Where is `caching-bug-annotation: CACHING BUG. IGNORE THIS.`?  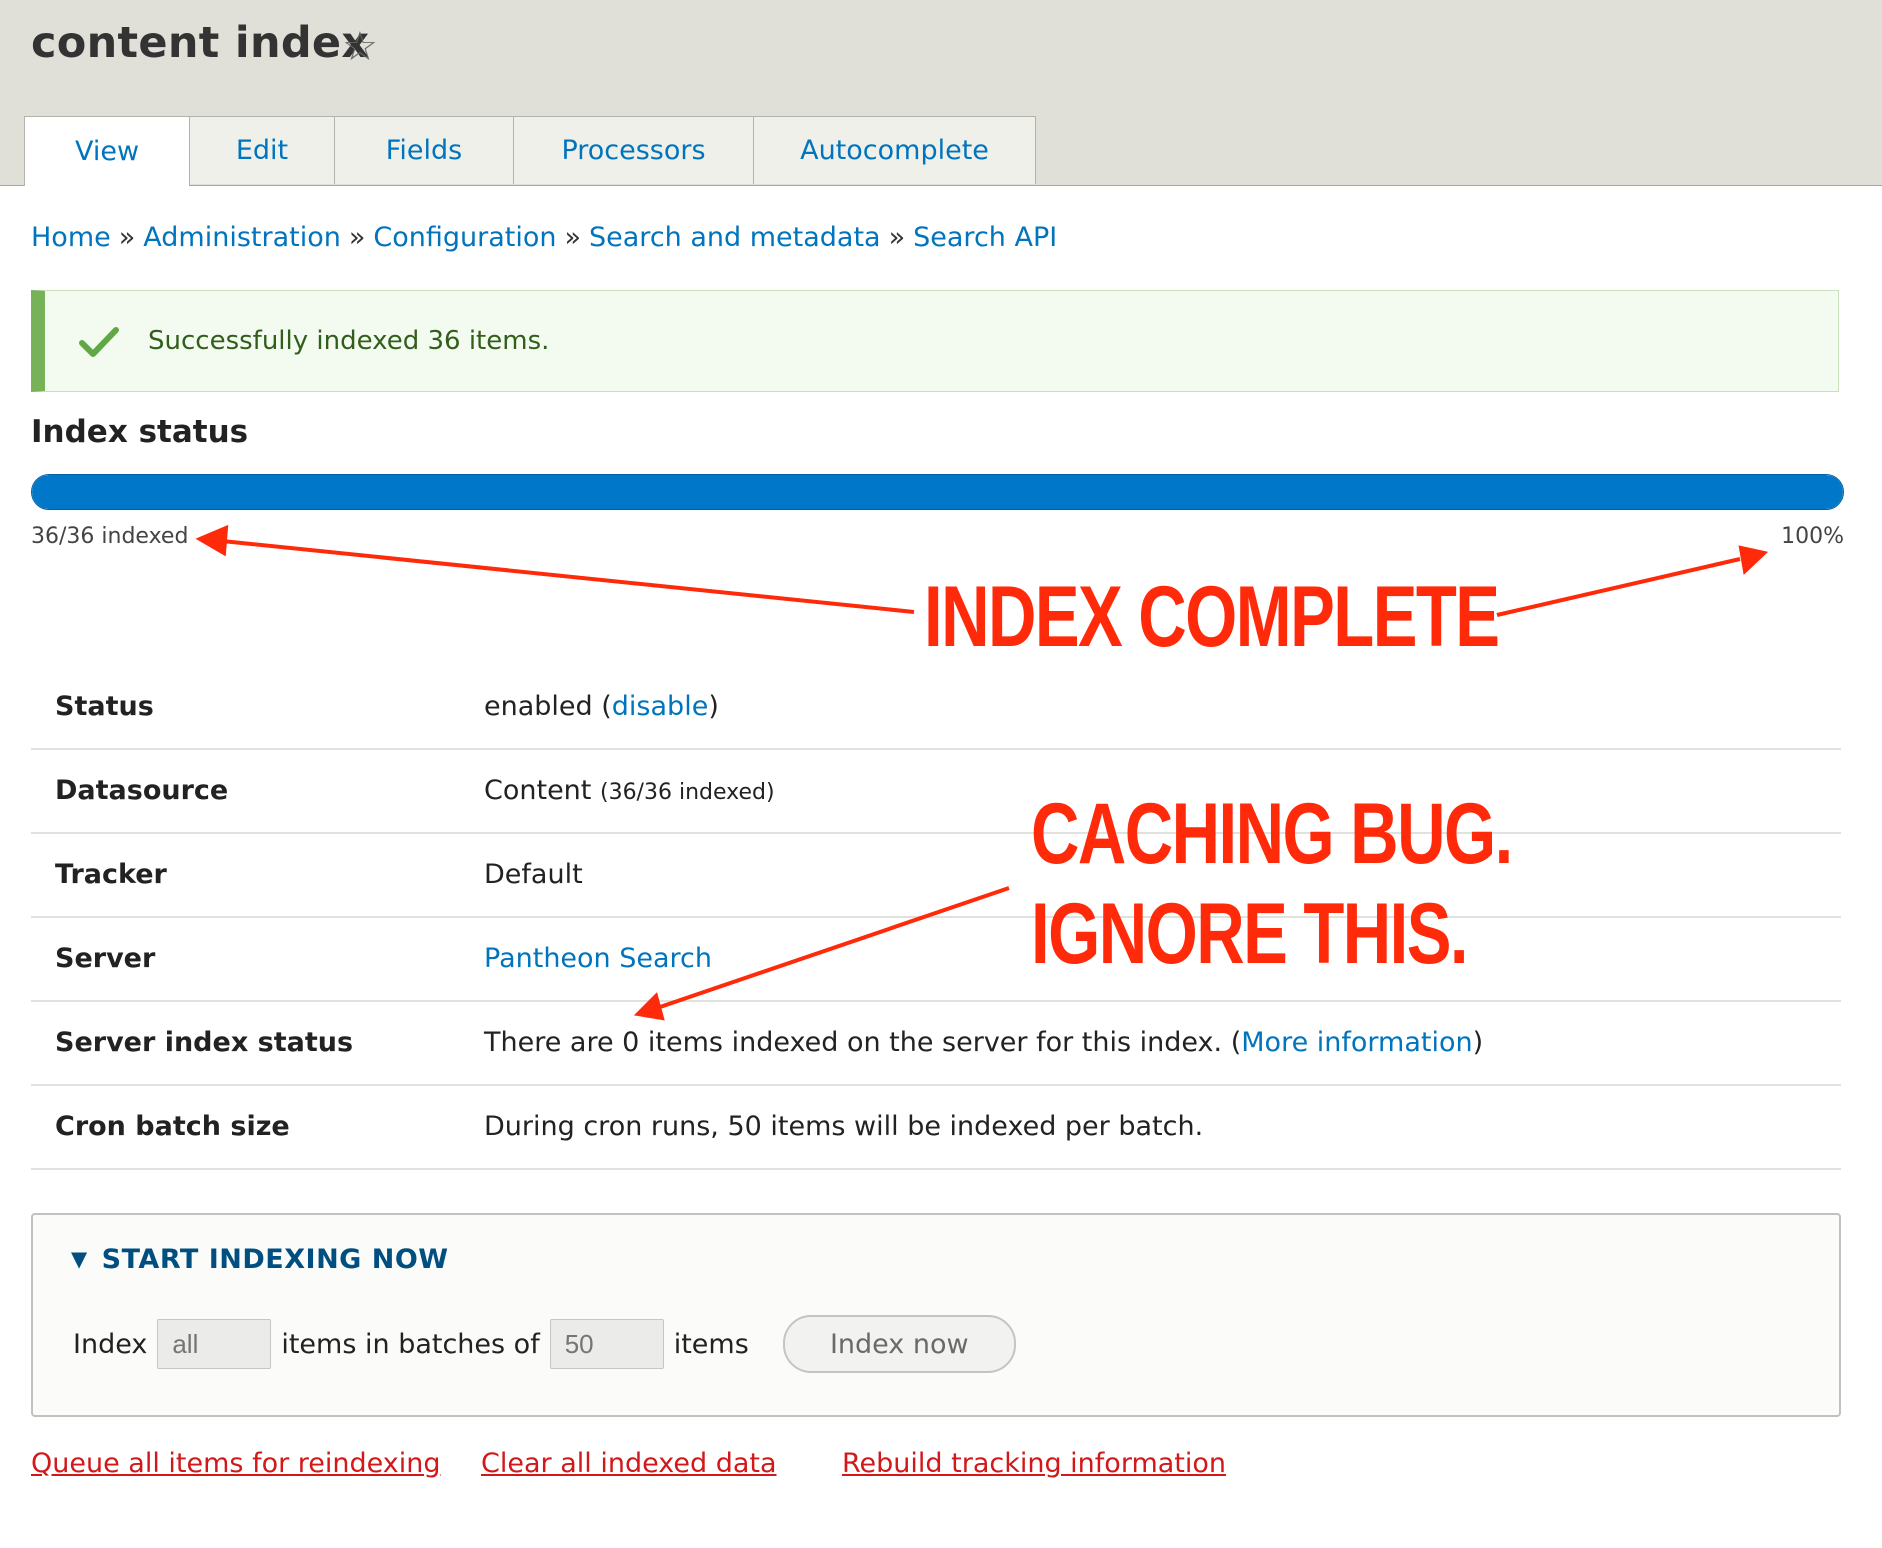
caching-bug-annotation: CACHING BUG. IGNORE THIS. is located at coordinates (1272, 884).